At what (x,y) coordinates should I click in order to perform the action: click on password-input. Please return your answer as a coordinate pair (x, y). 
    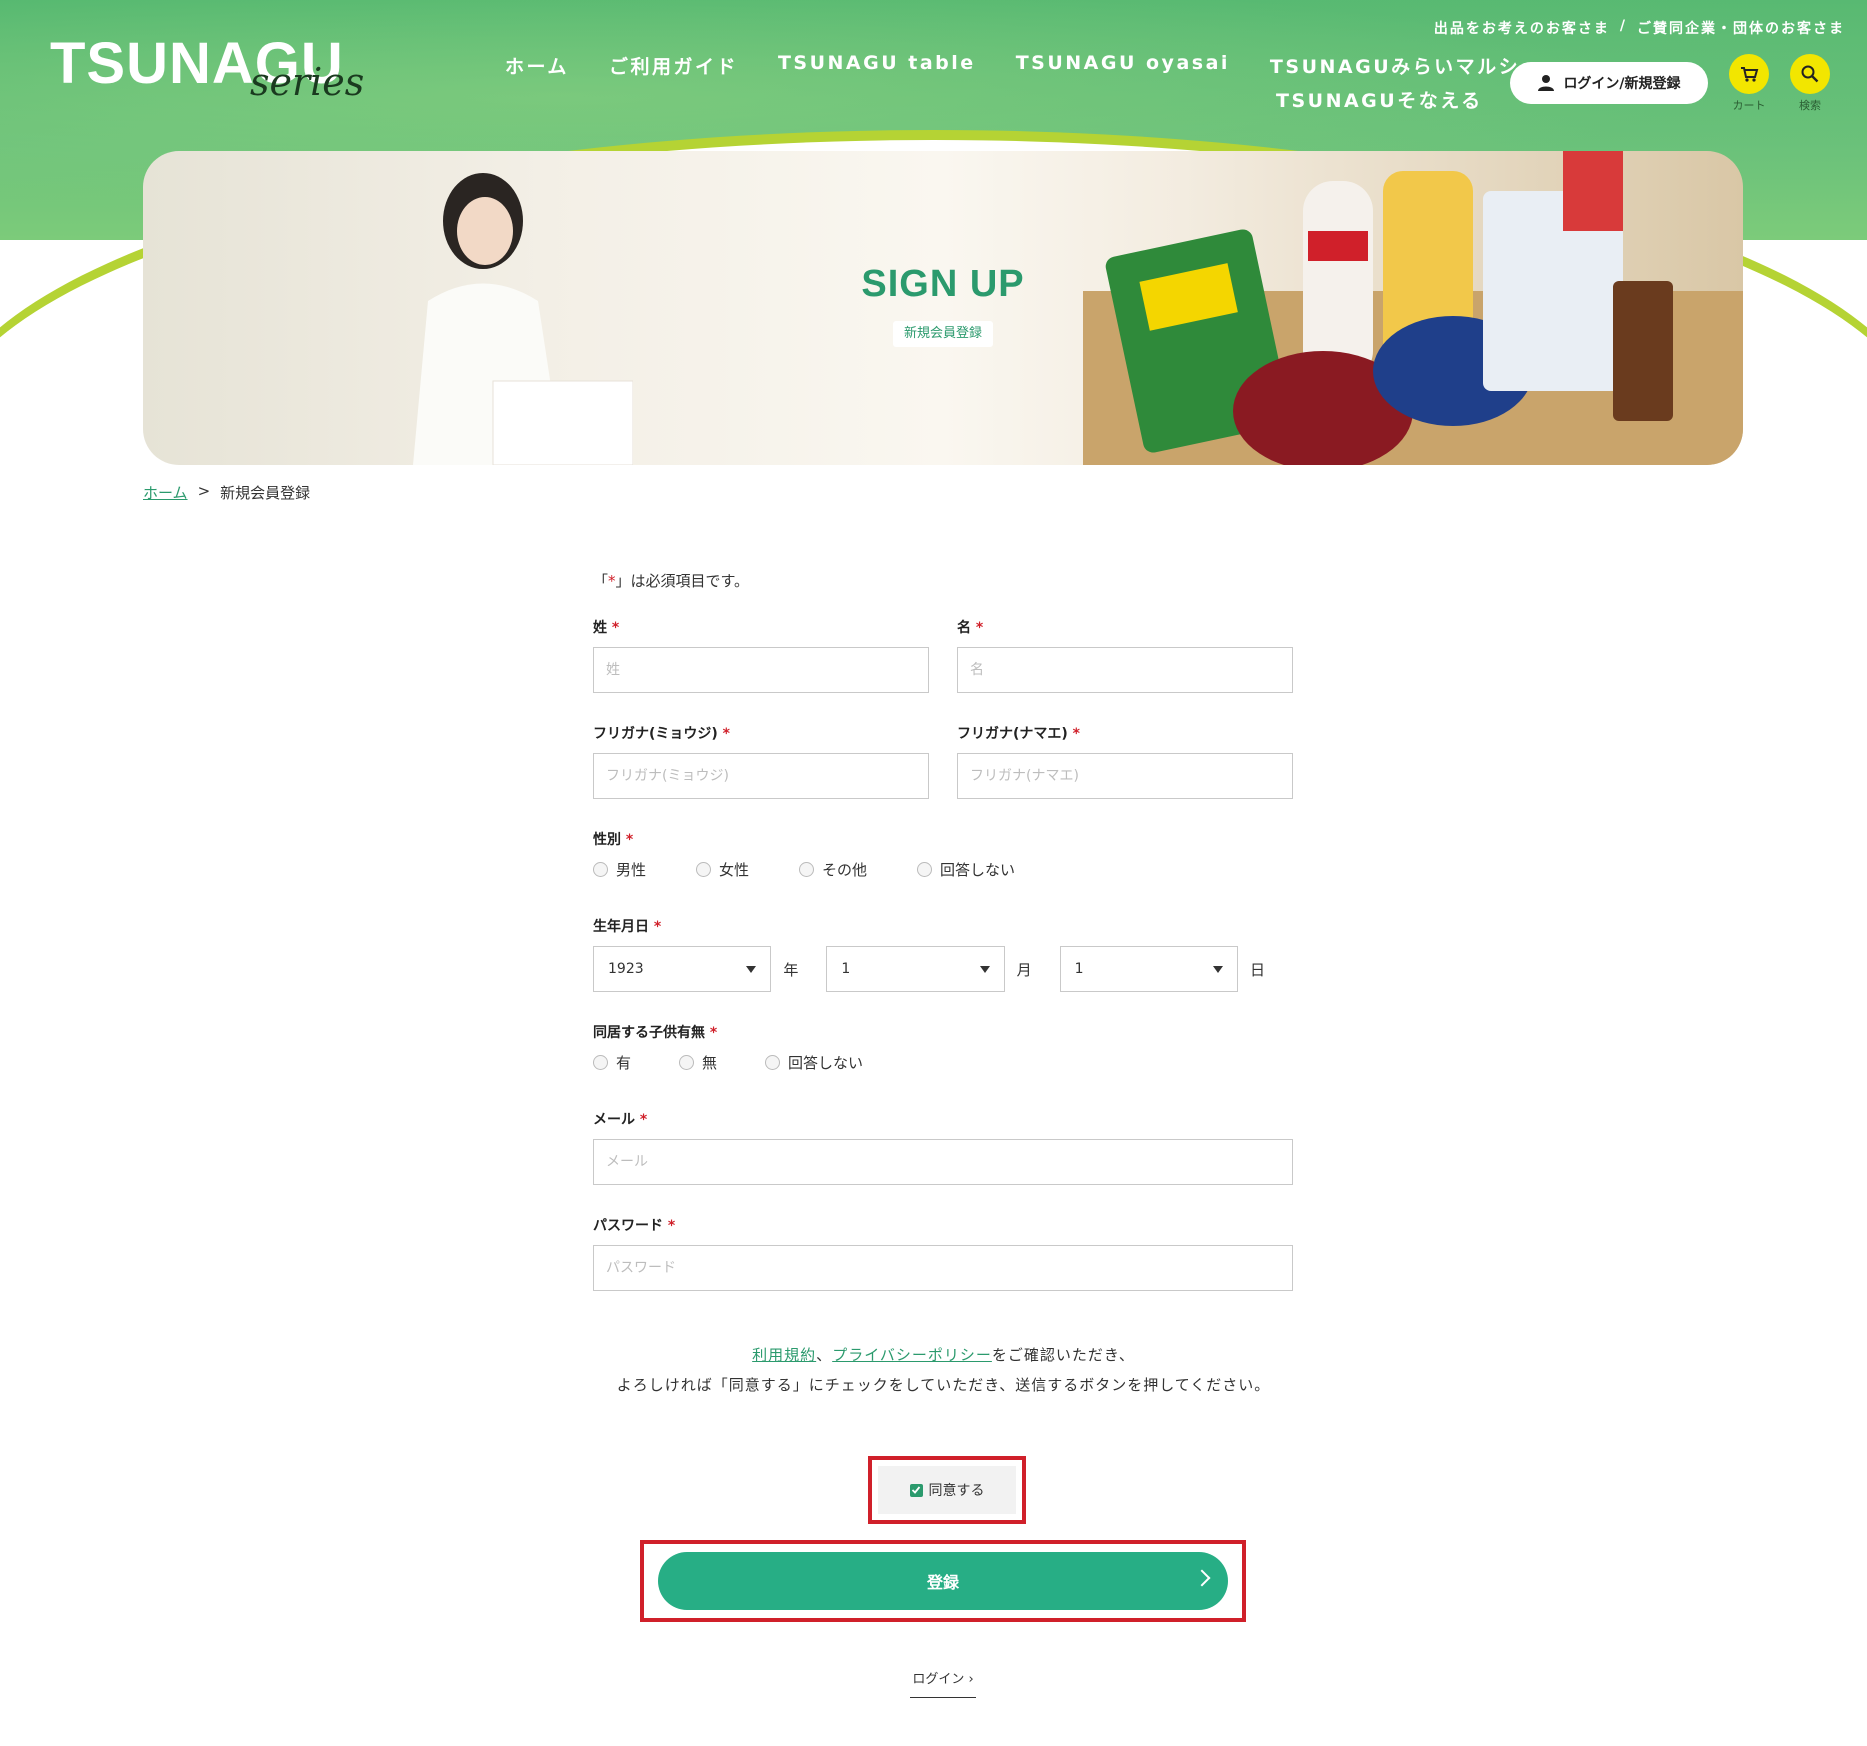
    Looking at the image, I should click on (943, 1268).